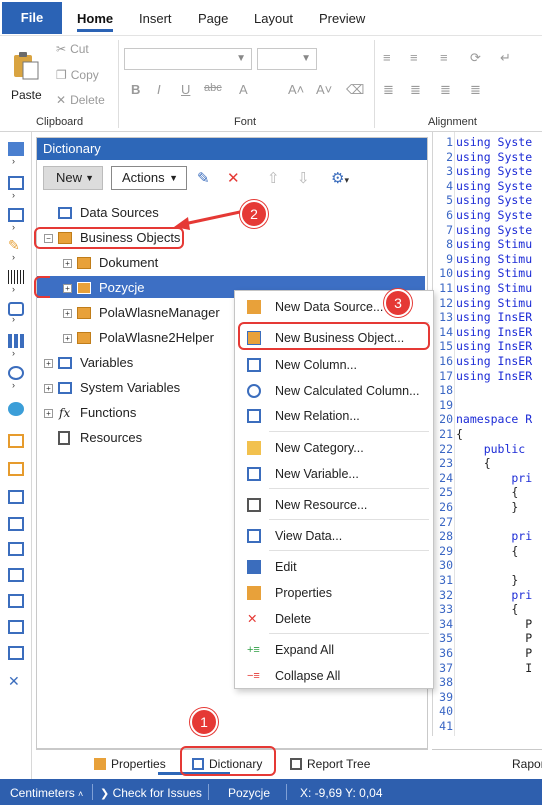 This screenshot has height=805, width=542. Describe the element at coordinates (387, 57) in the screenshot. I see `align-top-icon: ≡` at that location.